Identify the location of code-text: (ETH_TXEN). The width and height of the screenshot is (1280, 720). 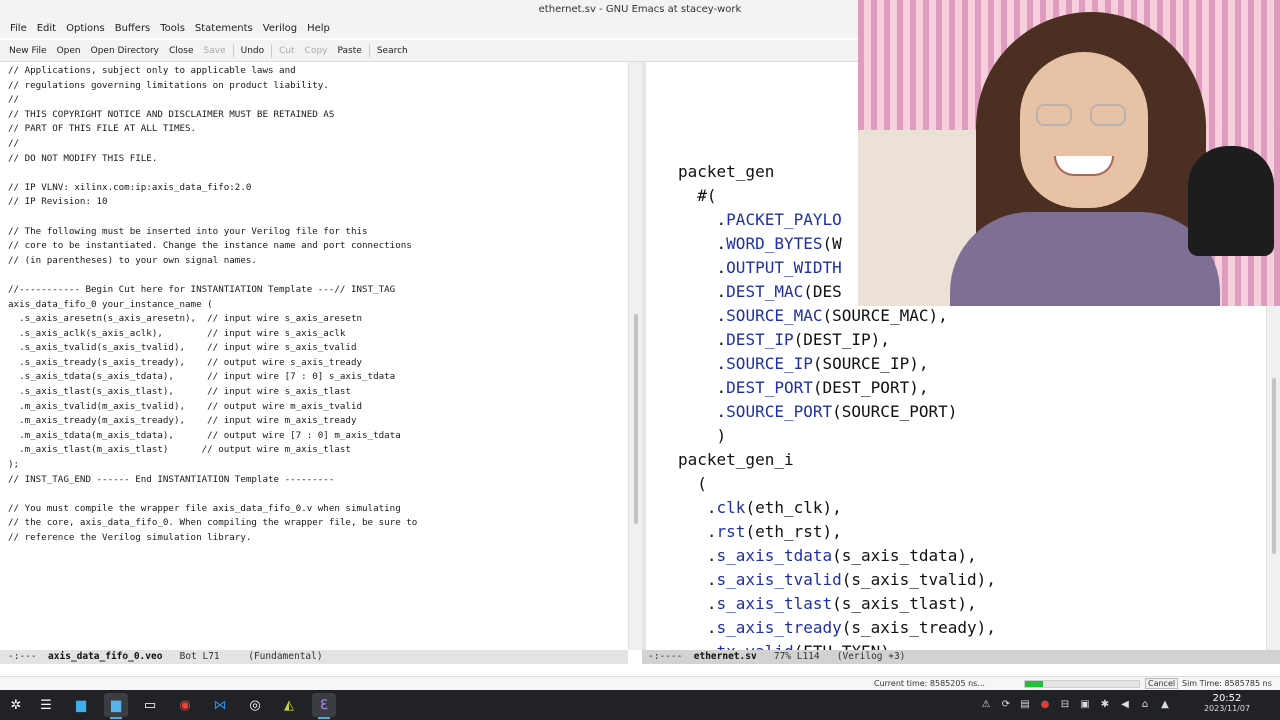
(842, 646).